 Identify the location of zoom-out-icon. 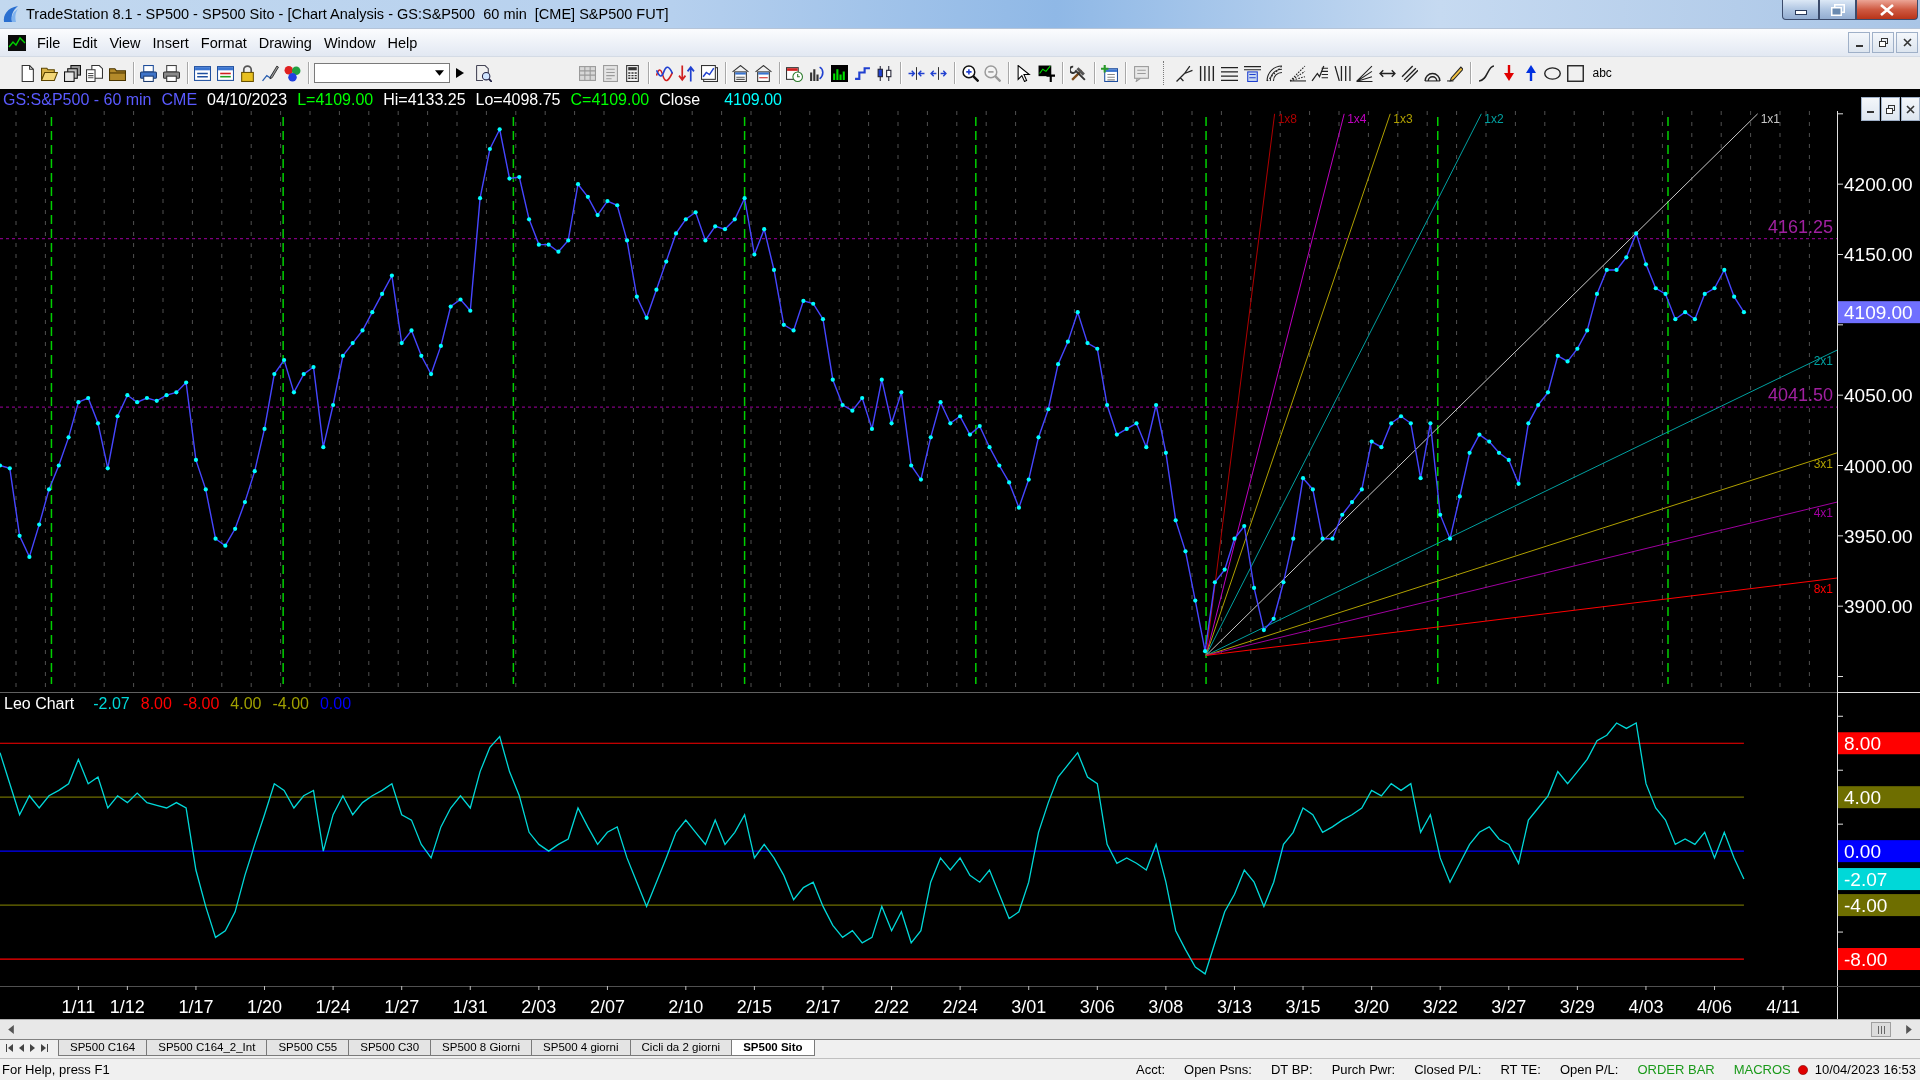
(993, 73).